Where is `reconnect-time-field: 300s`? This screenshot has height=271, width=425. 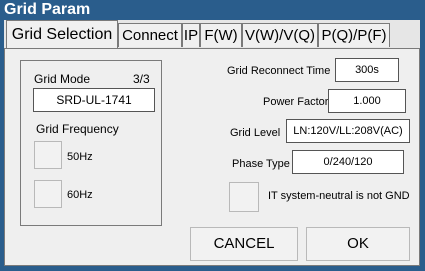
reconnect-time-field: 300s is located at coordinates (367, 70).